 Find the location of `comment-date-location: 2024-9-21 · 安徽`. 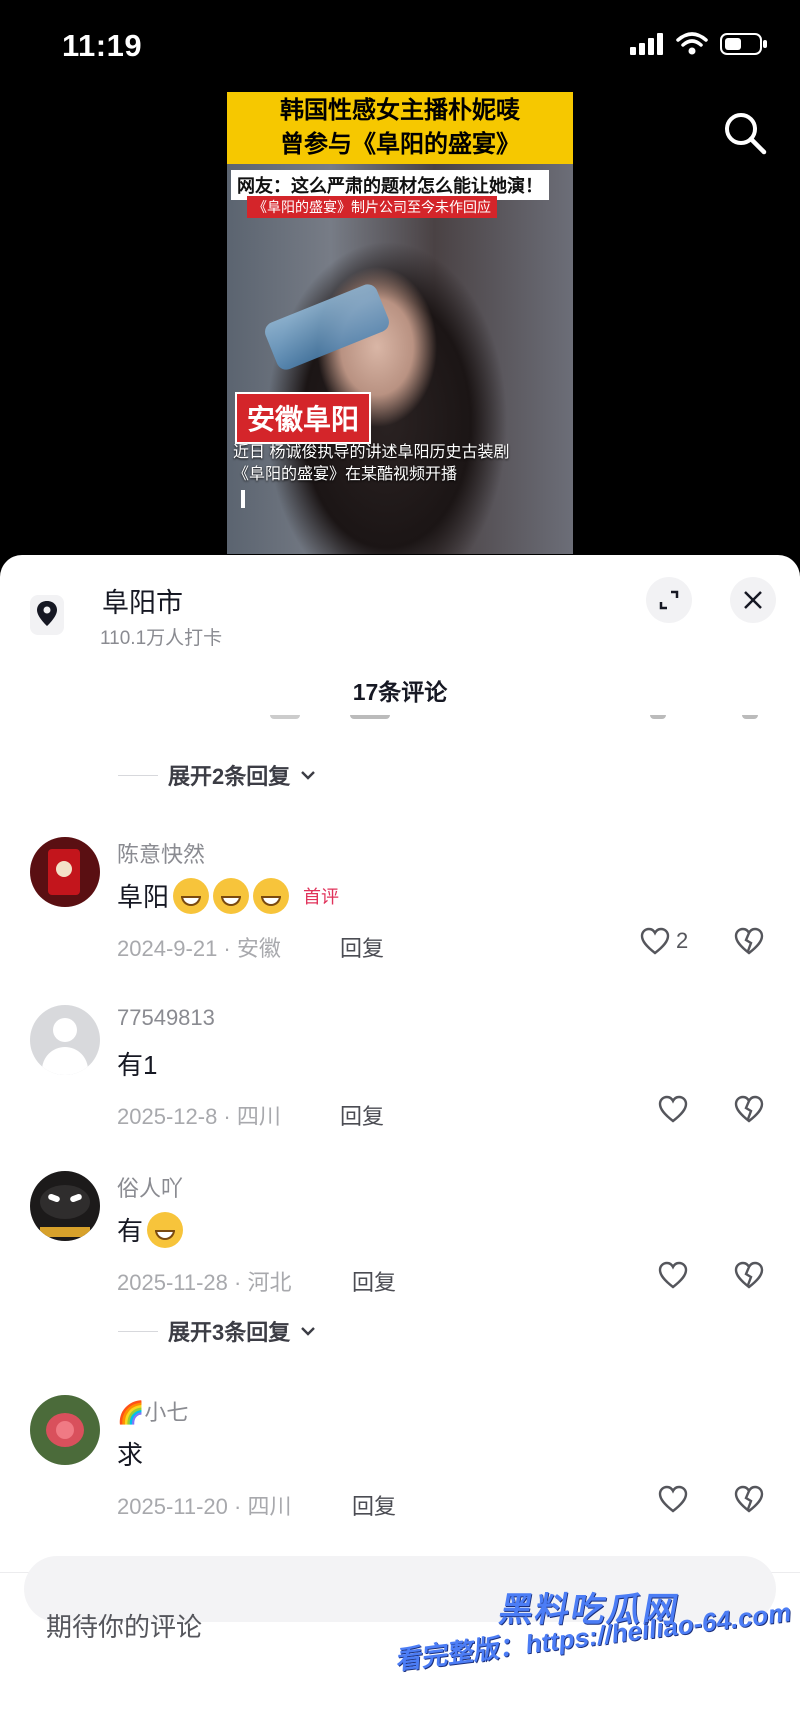

comment-date-location: 2024-9-21 · 安徽 is located at coordinates (199, 948).